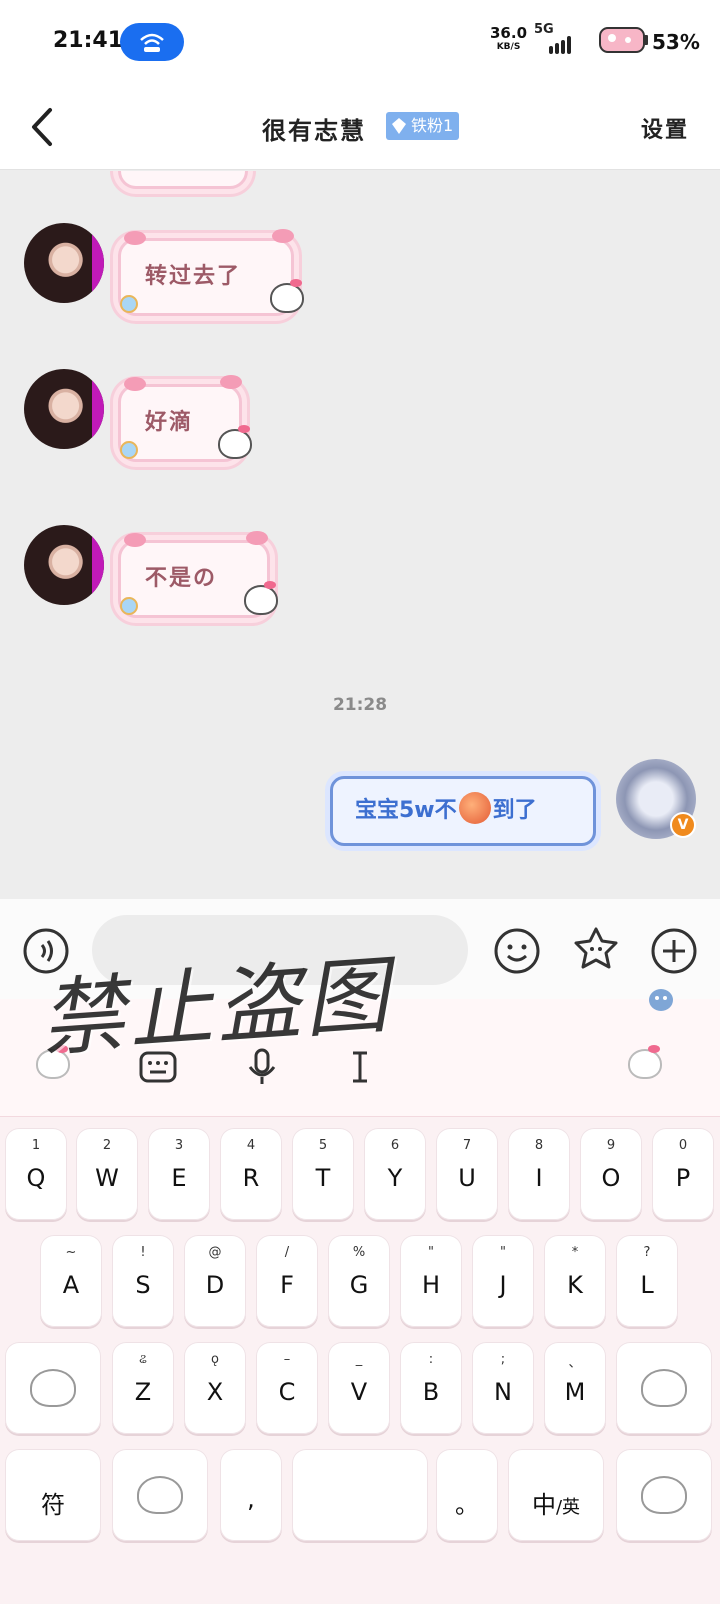 Image resolution: width=720 pixels, height=1604 pixels. I want to click on key-secondary-label: 2, so click(107, 1145).